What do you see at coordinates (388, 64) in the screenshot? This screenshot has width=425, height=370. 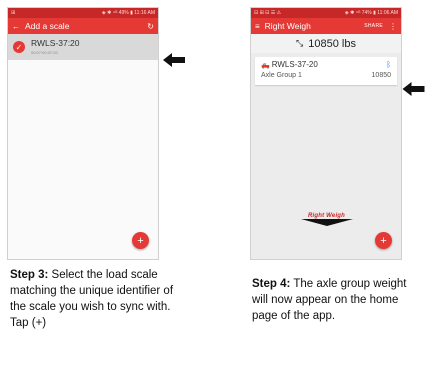 I see `bluetooth-icon: ᛒ` at bounding box center [388, 64].